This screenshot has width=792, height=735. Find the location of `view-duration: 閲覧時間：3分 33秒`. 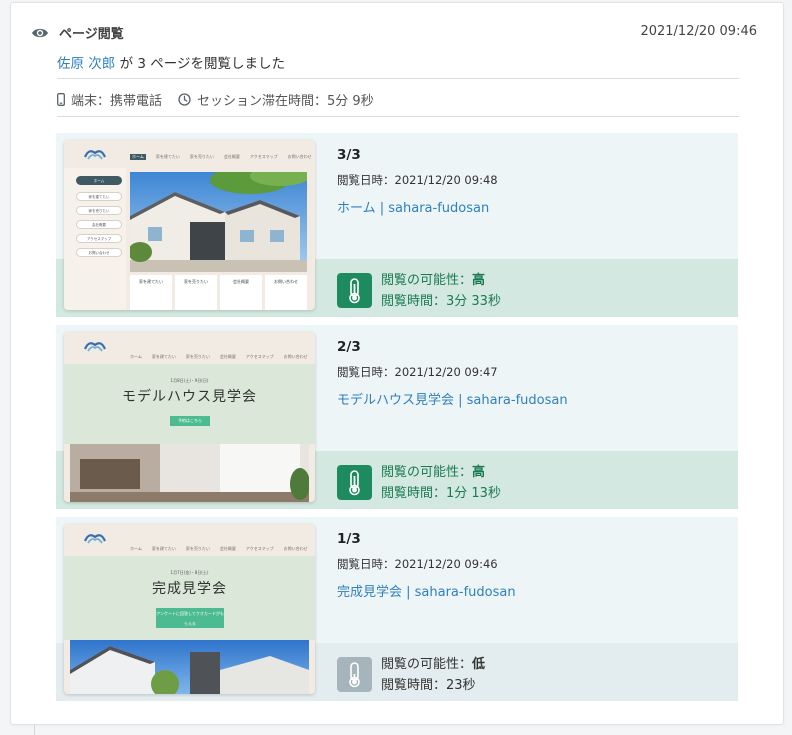

view-duration: 閲覧時間：3分 33秒 is located at coordinates (441, 301).